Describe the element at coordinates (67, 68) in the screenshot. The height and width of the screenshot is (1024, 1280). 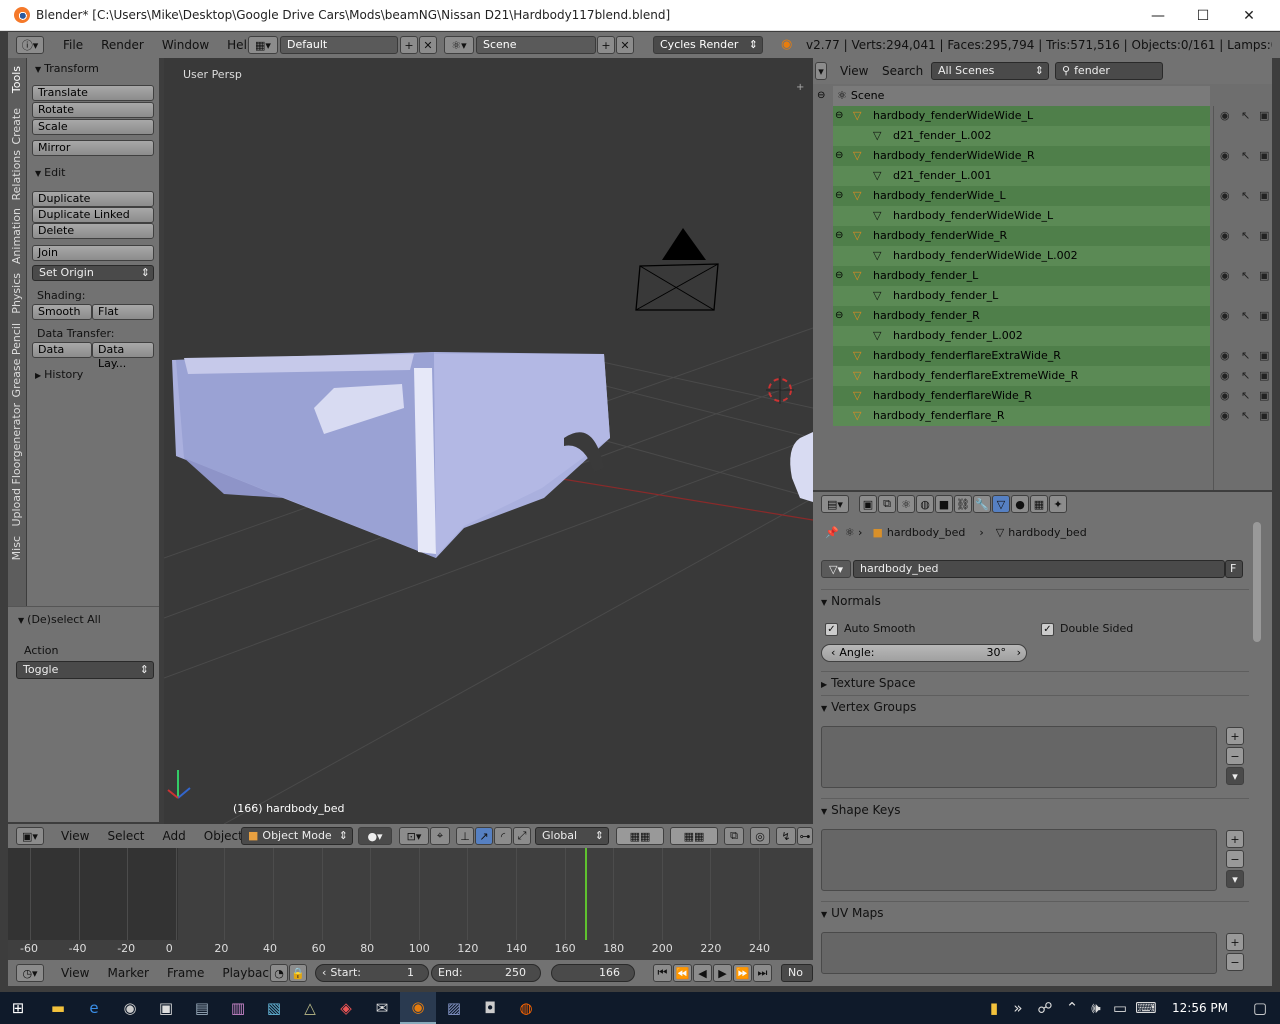
I see `transform-panel-header: ▼ Transform` at that location.